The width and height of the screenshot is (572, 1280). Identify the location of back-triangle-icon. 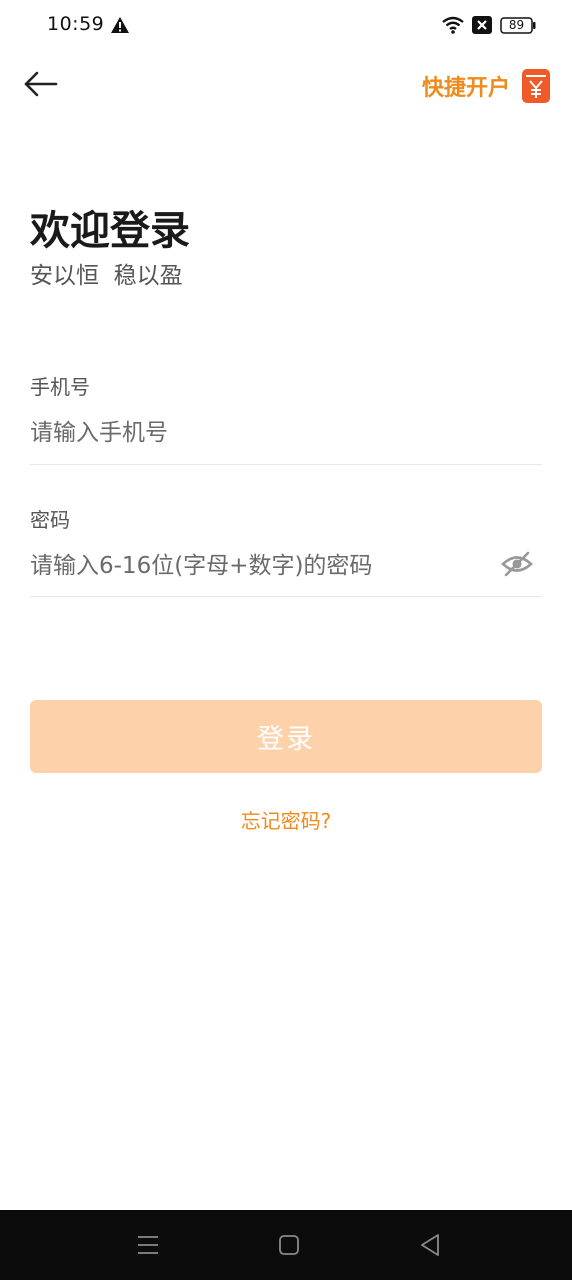
(430, 1245).